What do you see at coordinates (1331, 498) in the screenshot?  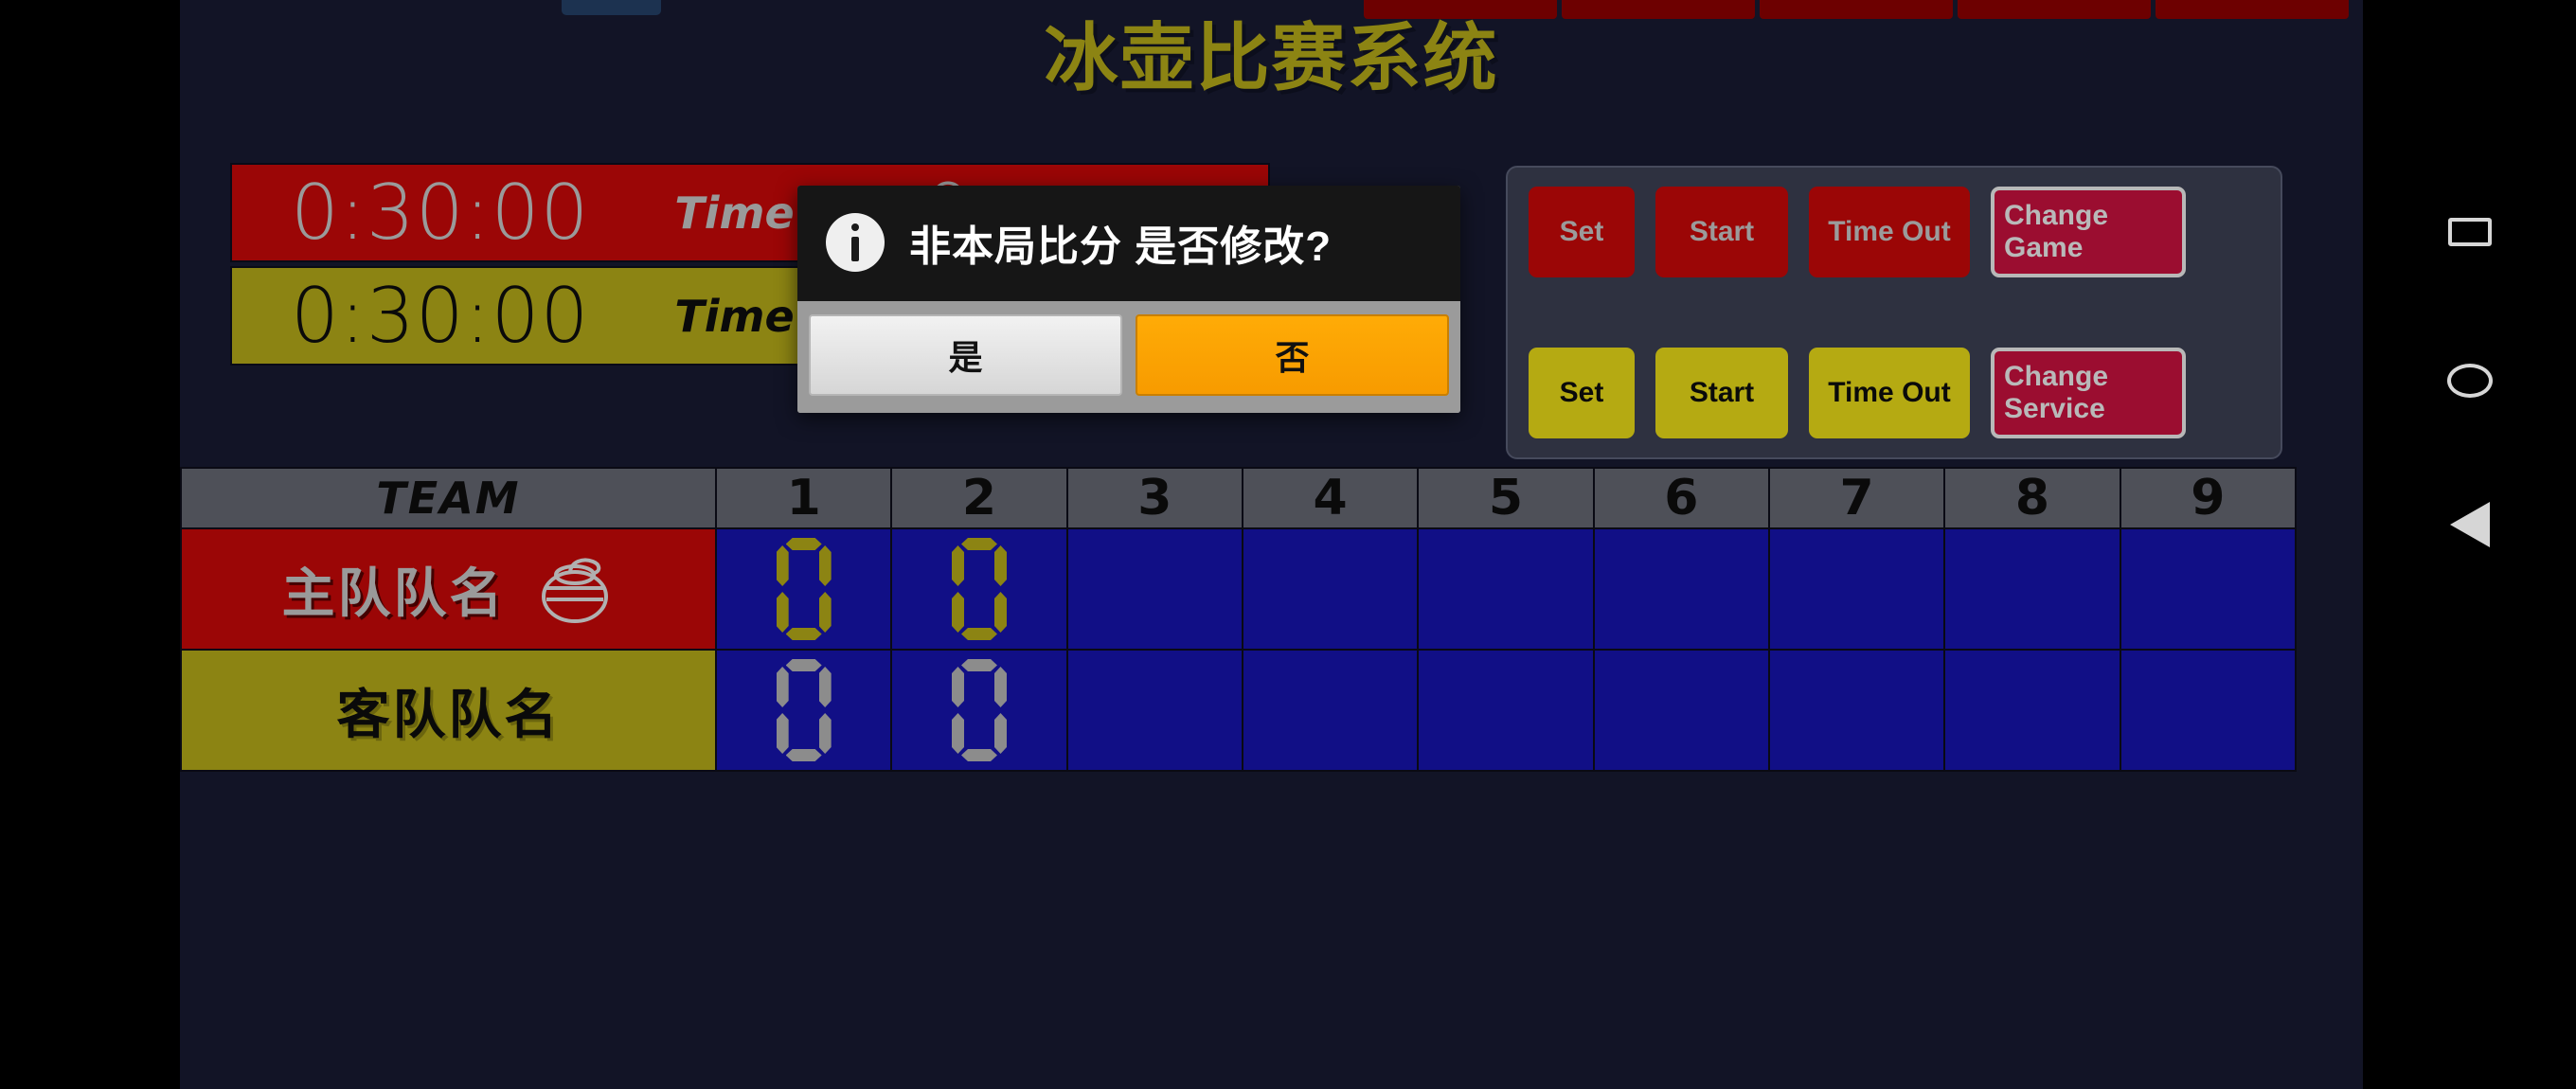 I see `end-column-header-4: 4` at bounding box center [1331, 498].